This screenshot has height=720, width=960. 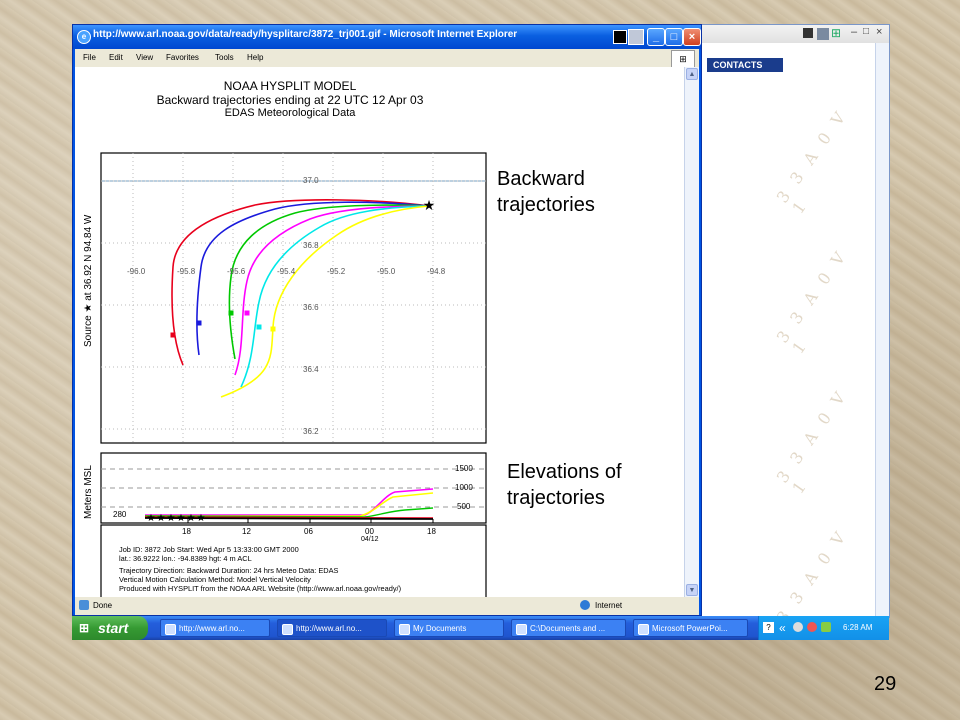 What do you see at coordinates (745, 65) in the screenshot?
I see `contacts-link: CONTACTS` at bounding box center [745, 65].